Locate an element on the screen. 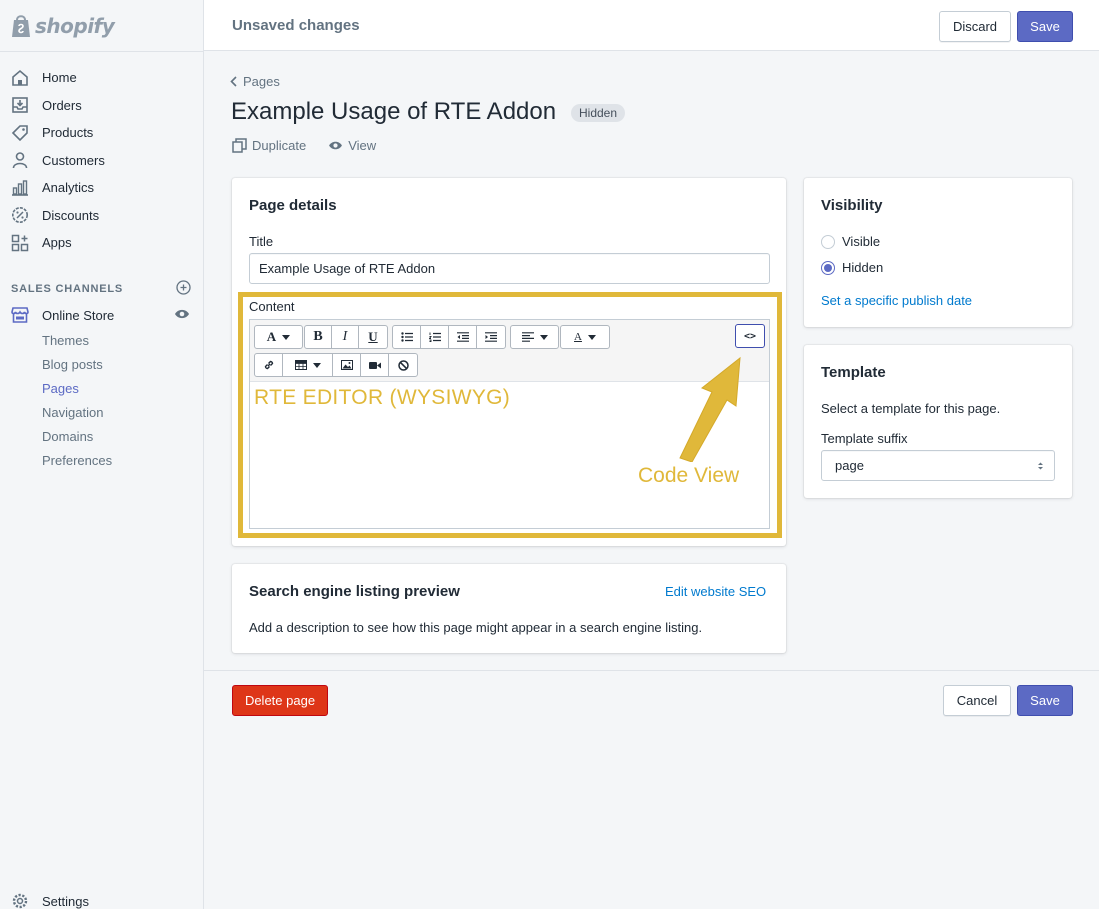 The height and width of the screenshot is (909, 1099). title-label: Title is located at coordinates (261, 241).